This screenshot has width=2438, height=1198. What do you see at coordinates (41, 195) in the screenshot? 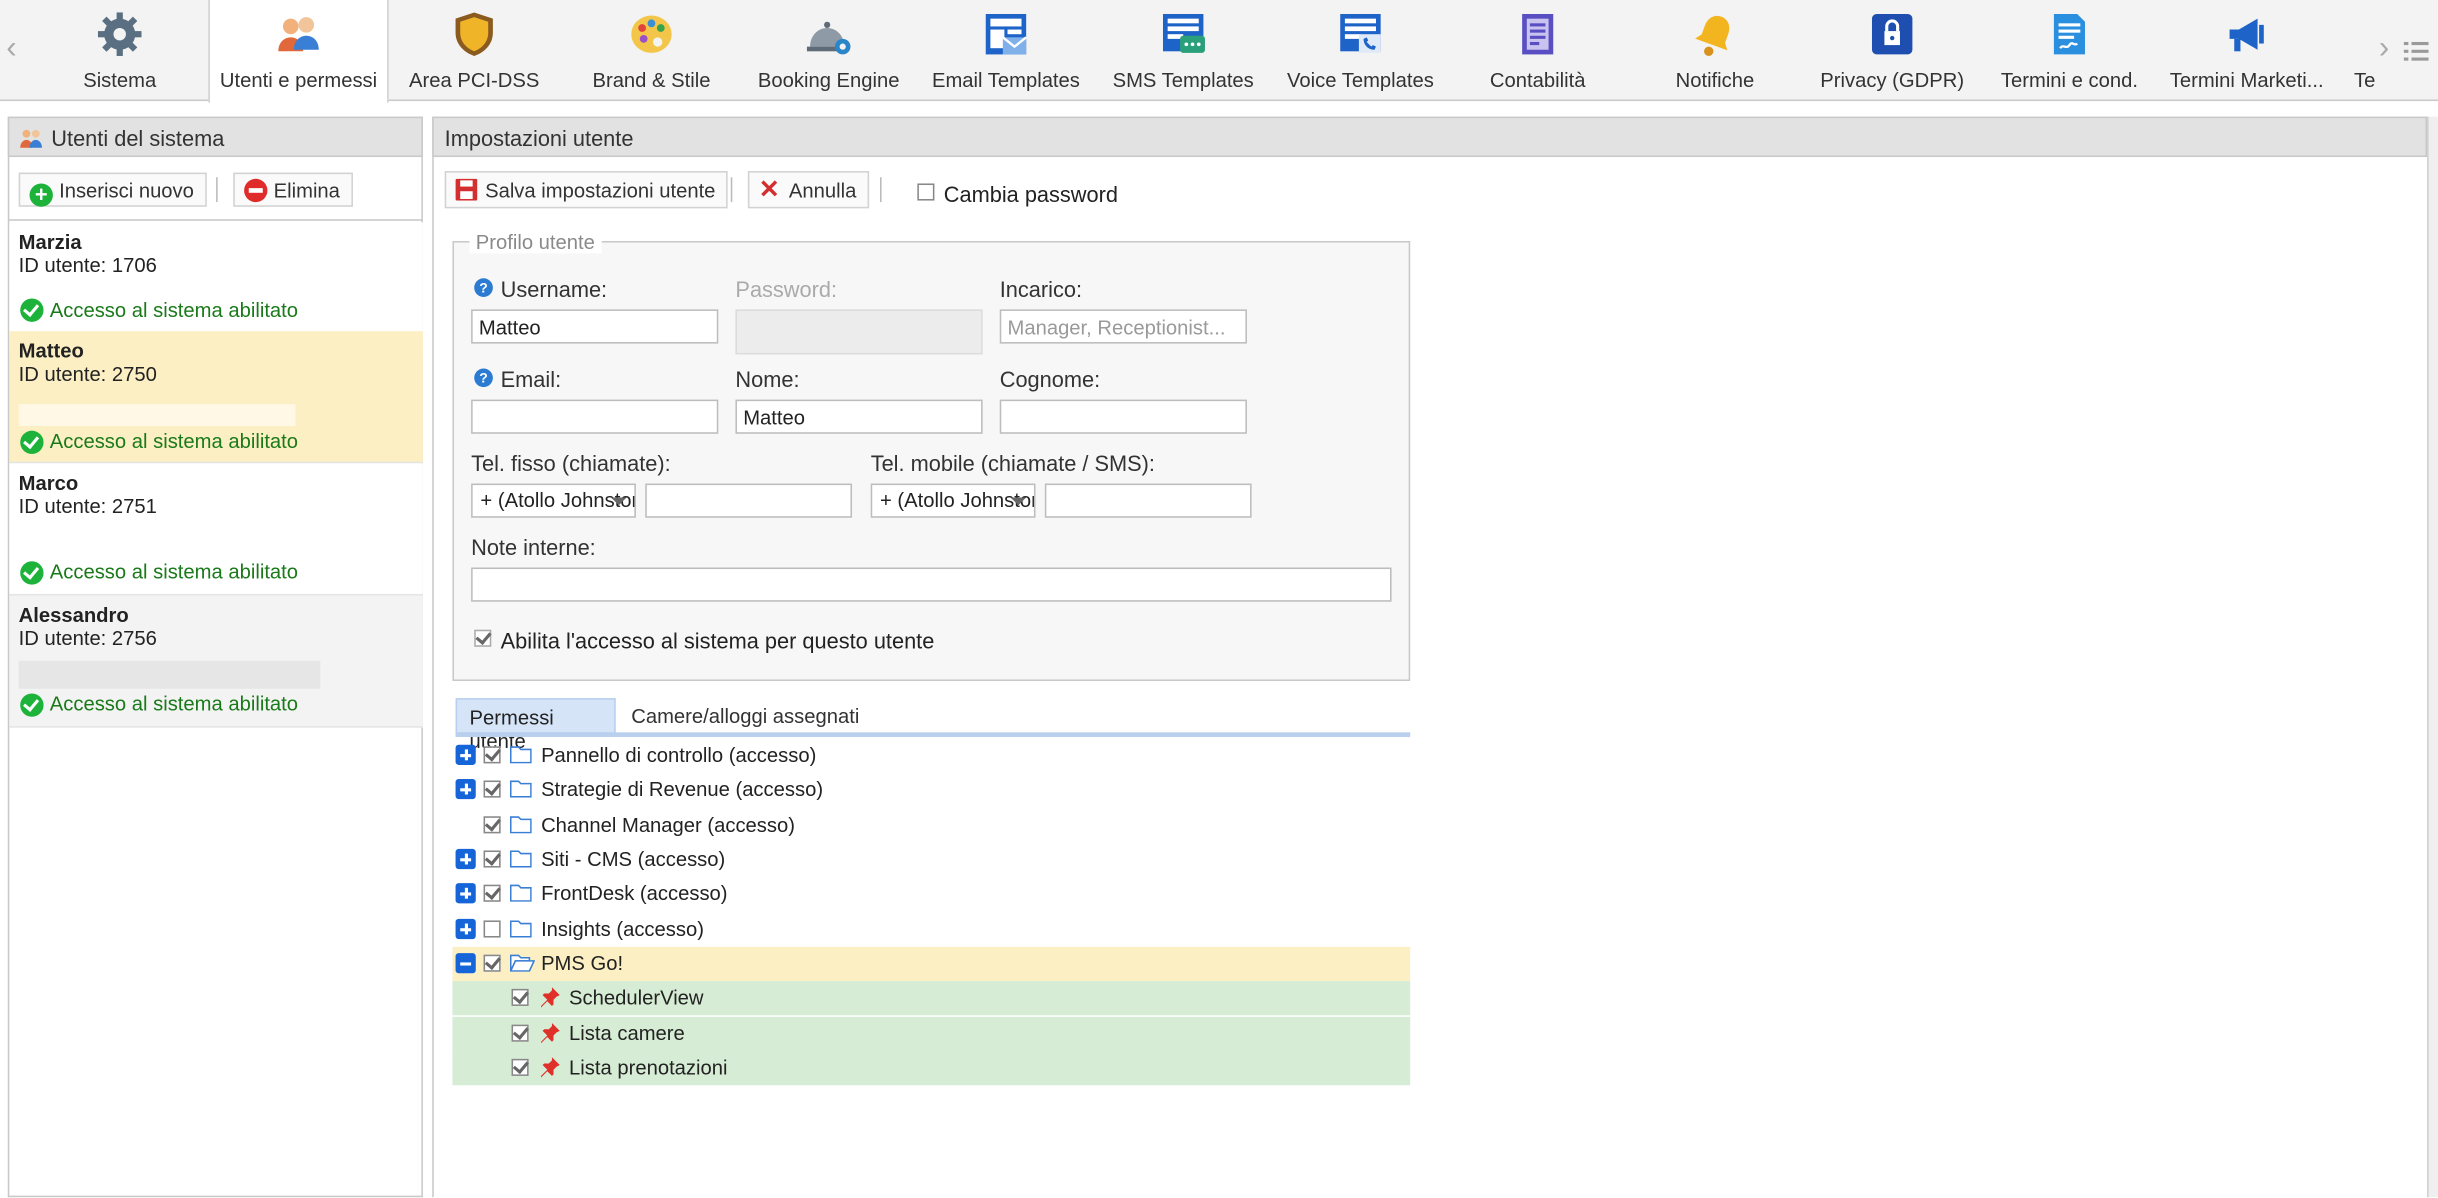
I see `add-icon: +` at bounding box center [41, 195].